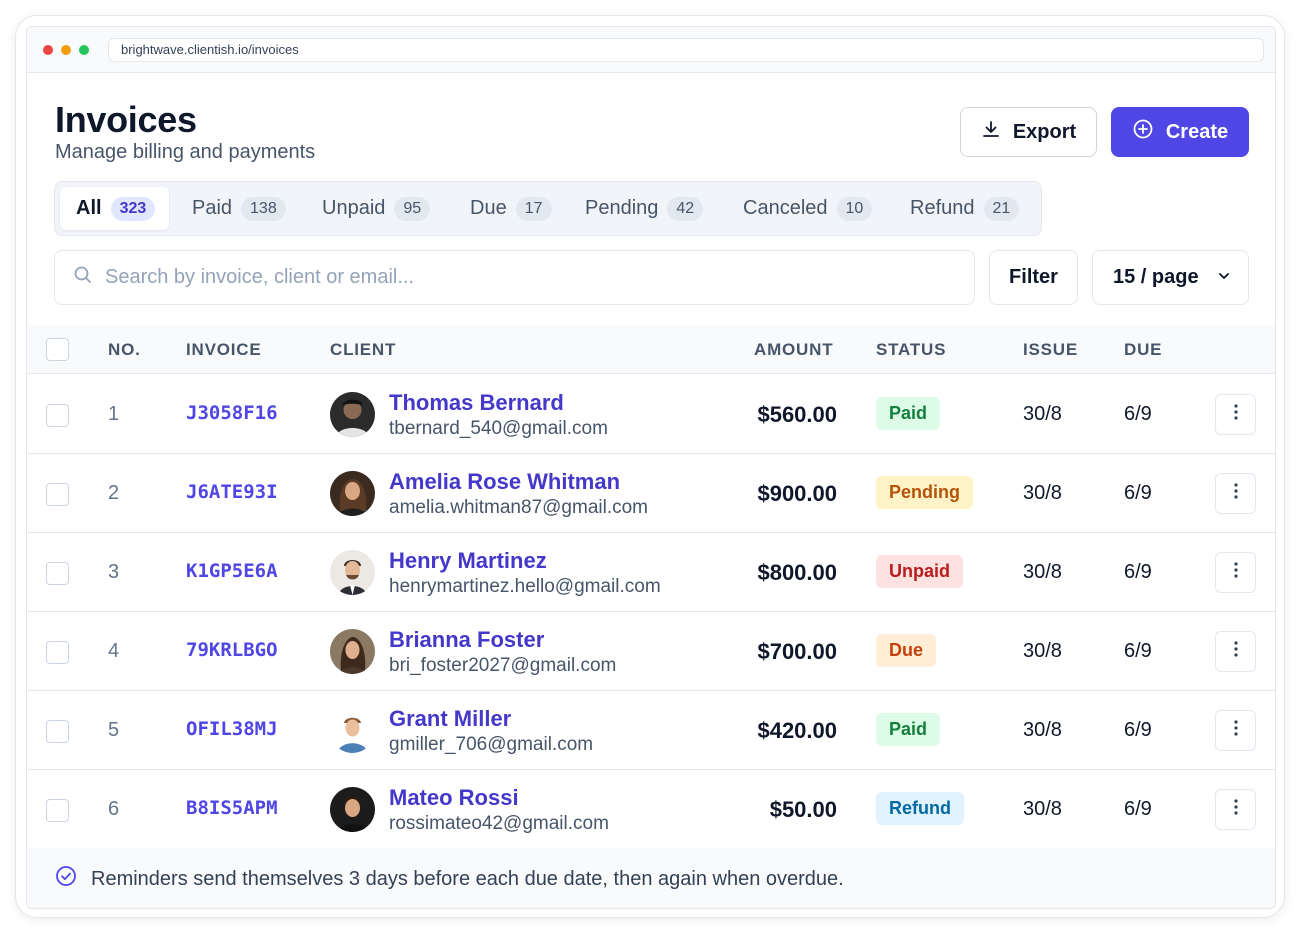 This screenshot has width=1300, height=933. I want to click on tab-unpaid: Unpaid 95, so click(375, 208).